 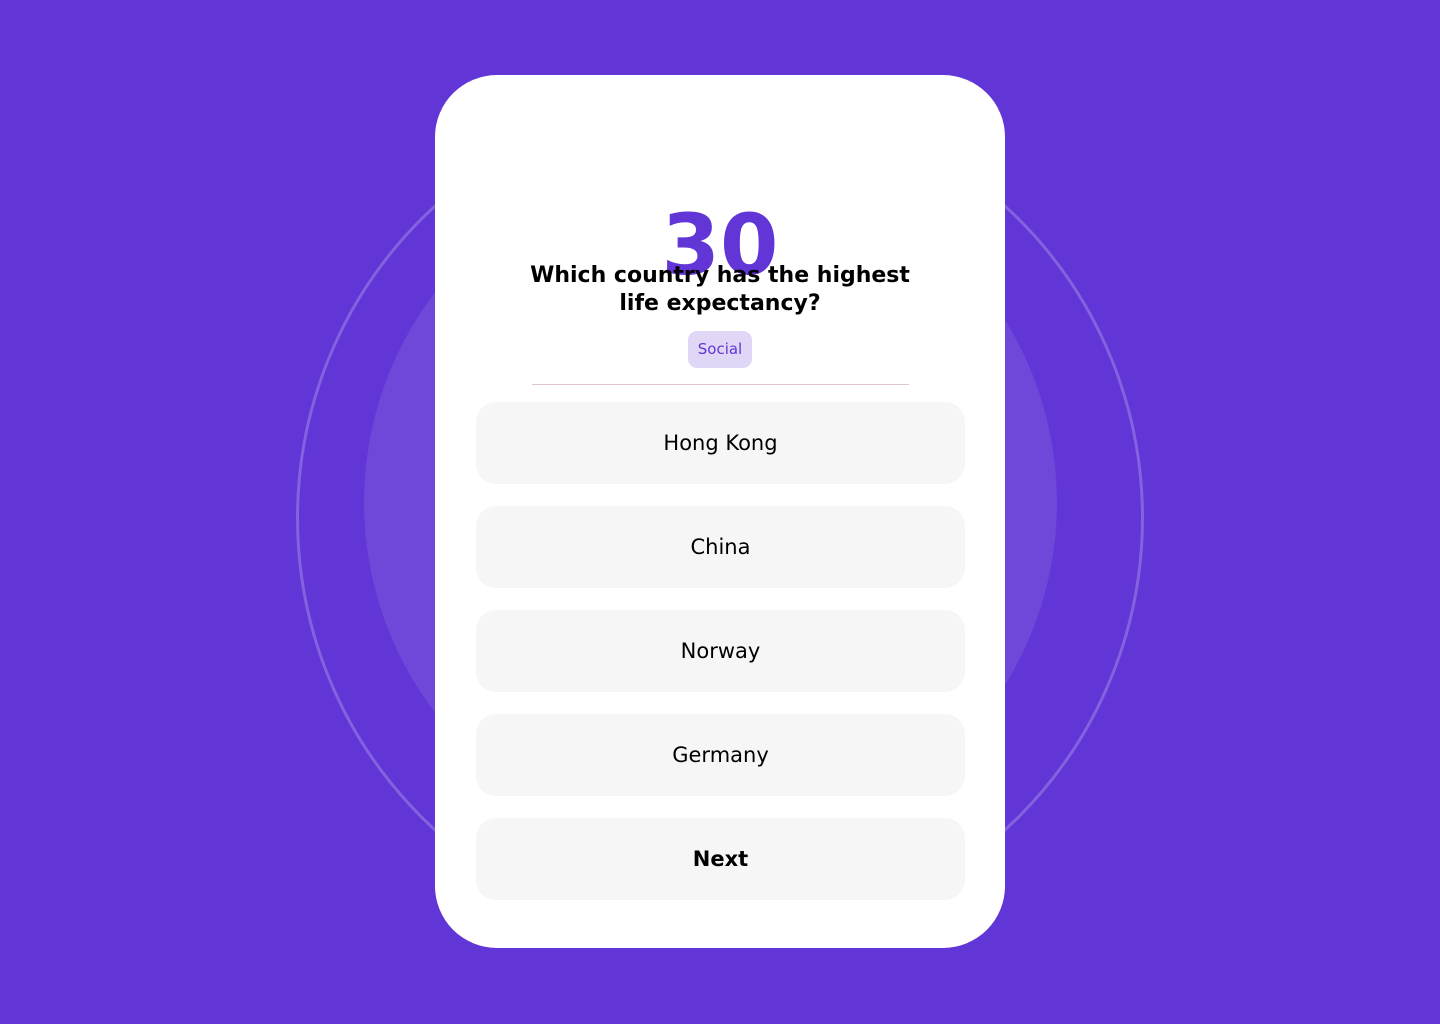 I want to click on answer-option-germany: Germany, so click(x=720, y=755).